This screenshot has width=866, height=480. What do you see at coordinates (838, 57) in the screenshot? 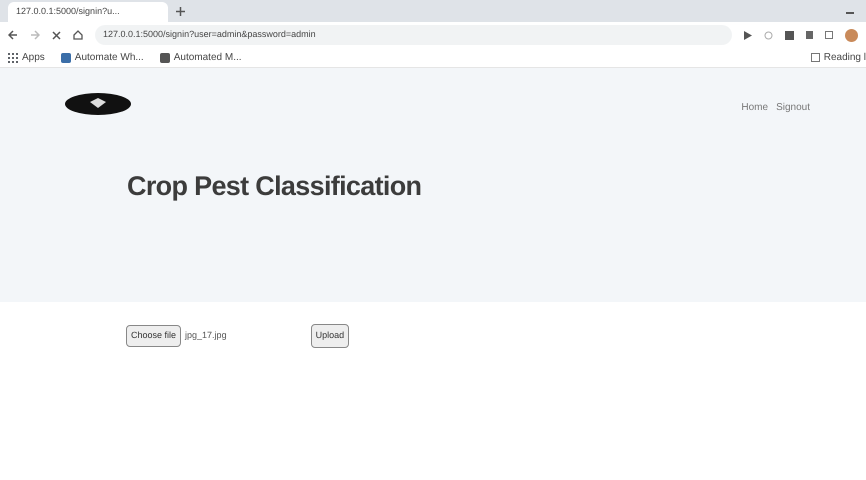
I see `reading-list-button: Reading l` at bounding box center [838, 57].